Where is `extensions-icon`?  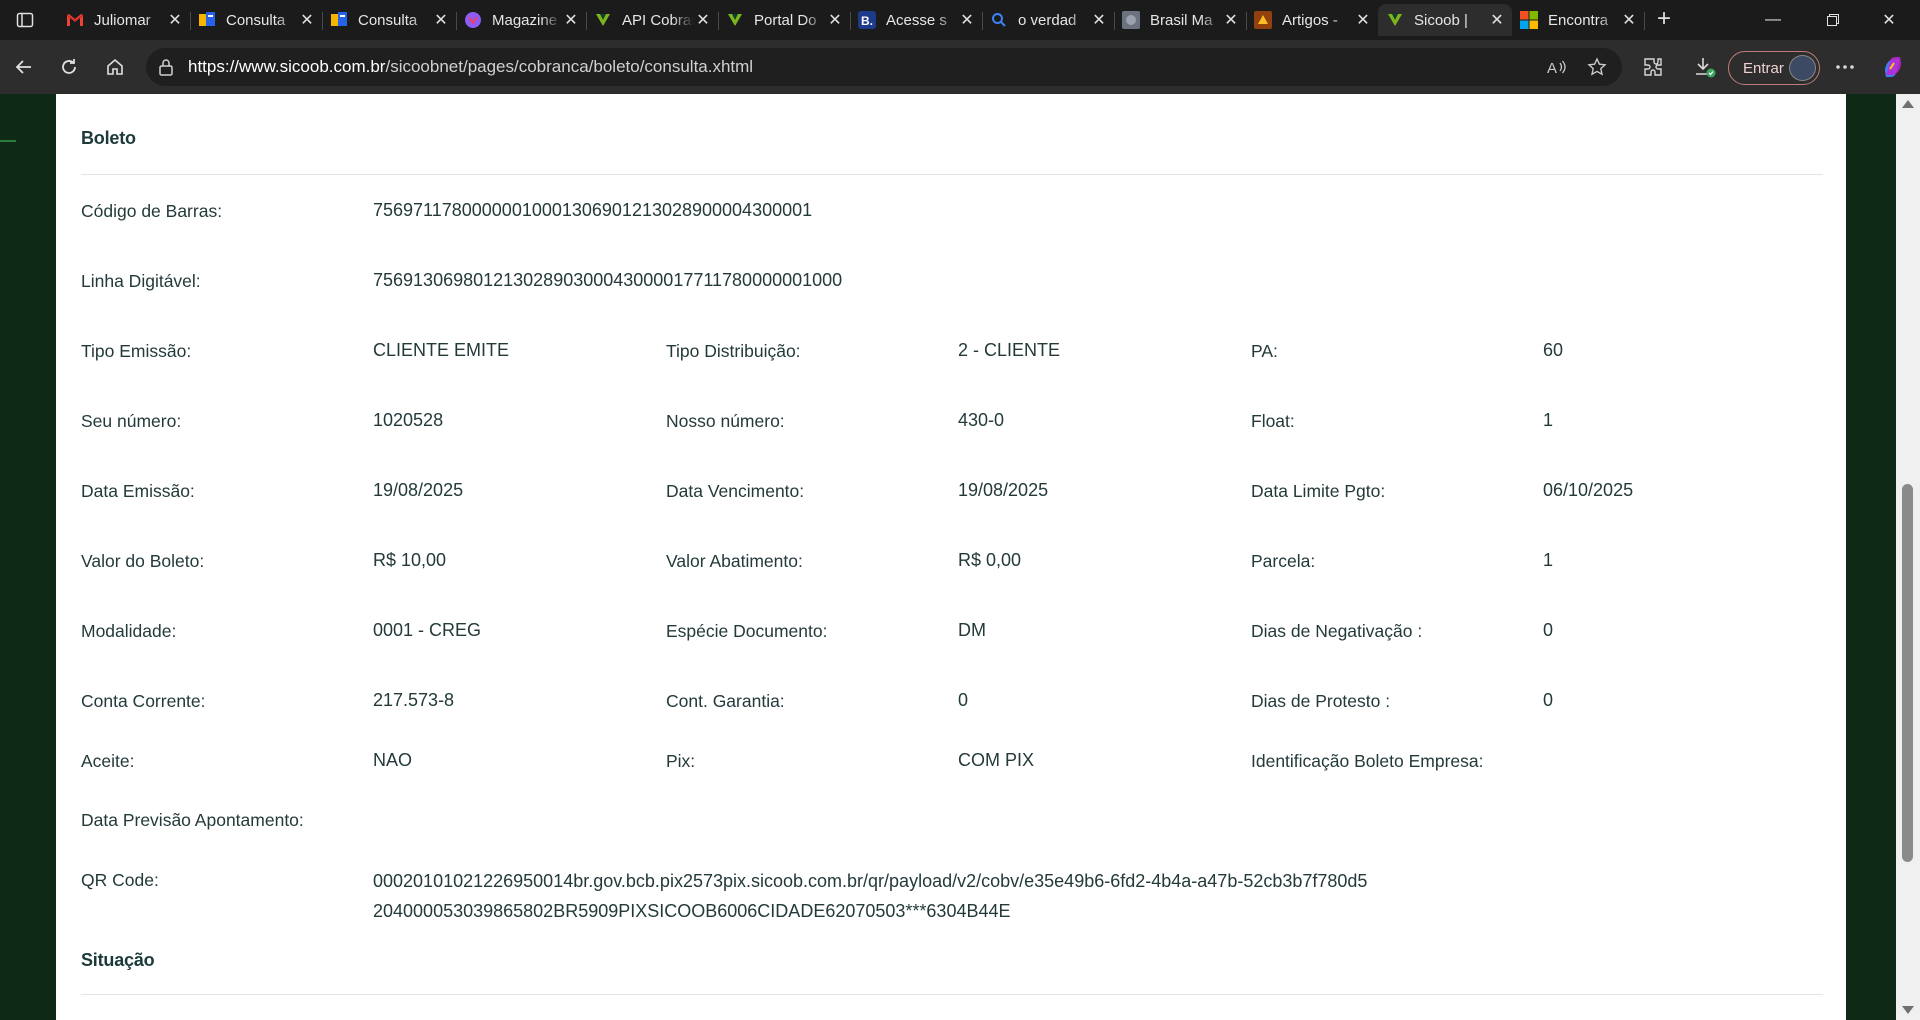 extensions-icon is located at coordinates (1653, 67).